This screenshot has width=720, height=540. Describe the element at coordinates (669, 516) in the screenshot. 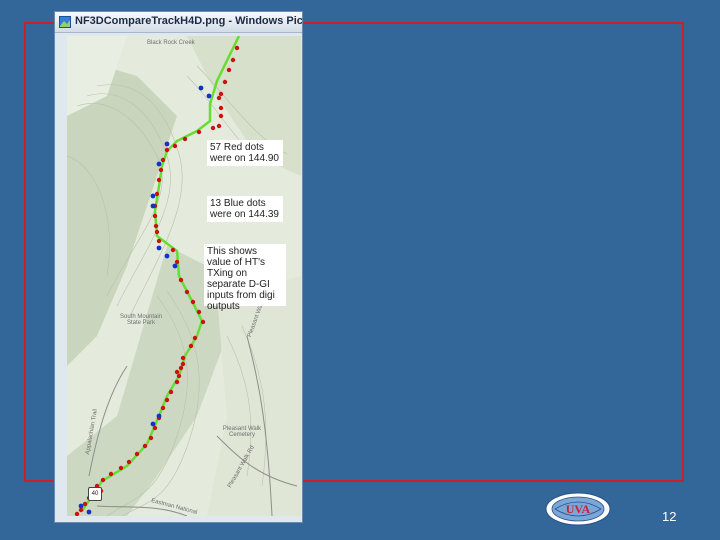

I see `slide-number: 12` at that location.